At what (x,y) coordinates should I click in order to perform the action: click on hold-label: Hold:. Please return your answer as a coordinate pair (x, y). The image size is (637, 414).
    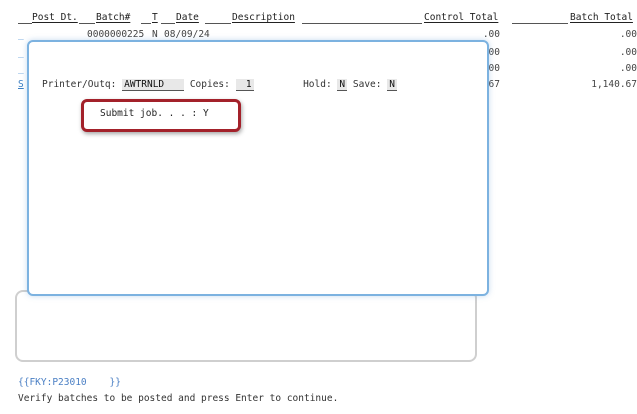
    Looking at the image, I should click on (317, 84).